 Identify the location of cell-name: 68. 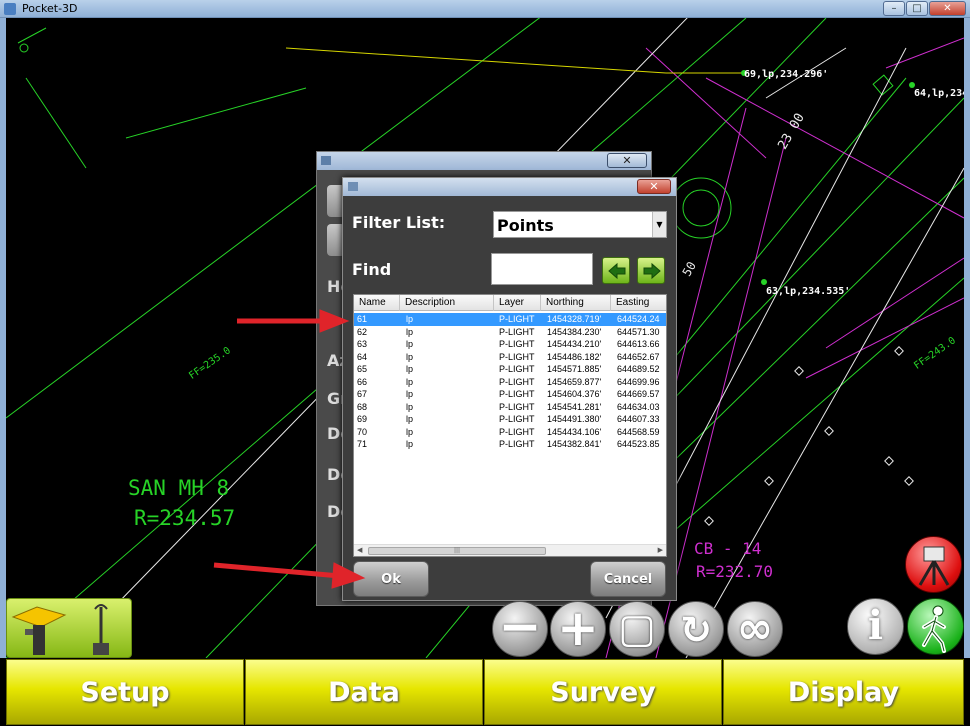
(362, 406).